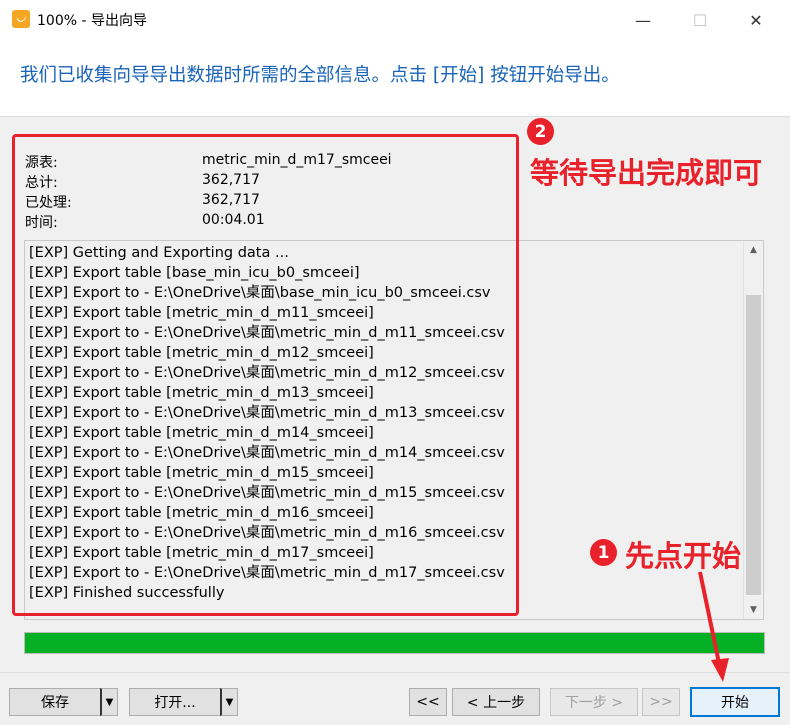 Image resolution: width=790 pixels, height=725 pixels. I want to click on start-button-label: 开始, so click(735, 703).